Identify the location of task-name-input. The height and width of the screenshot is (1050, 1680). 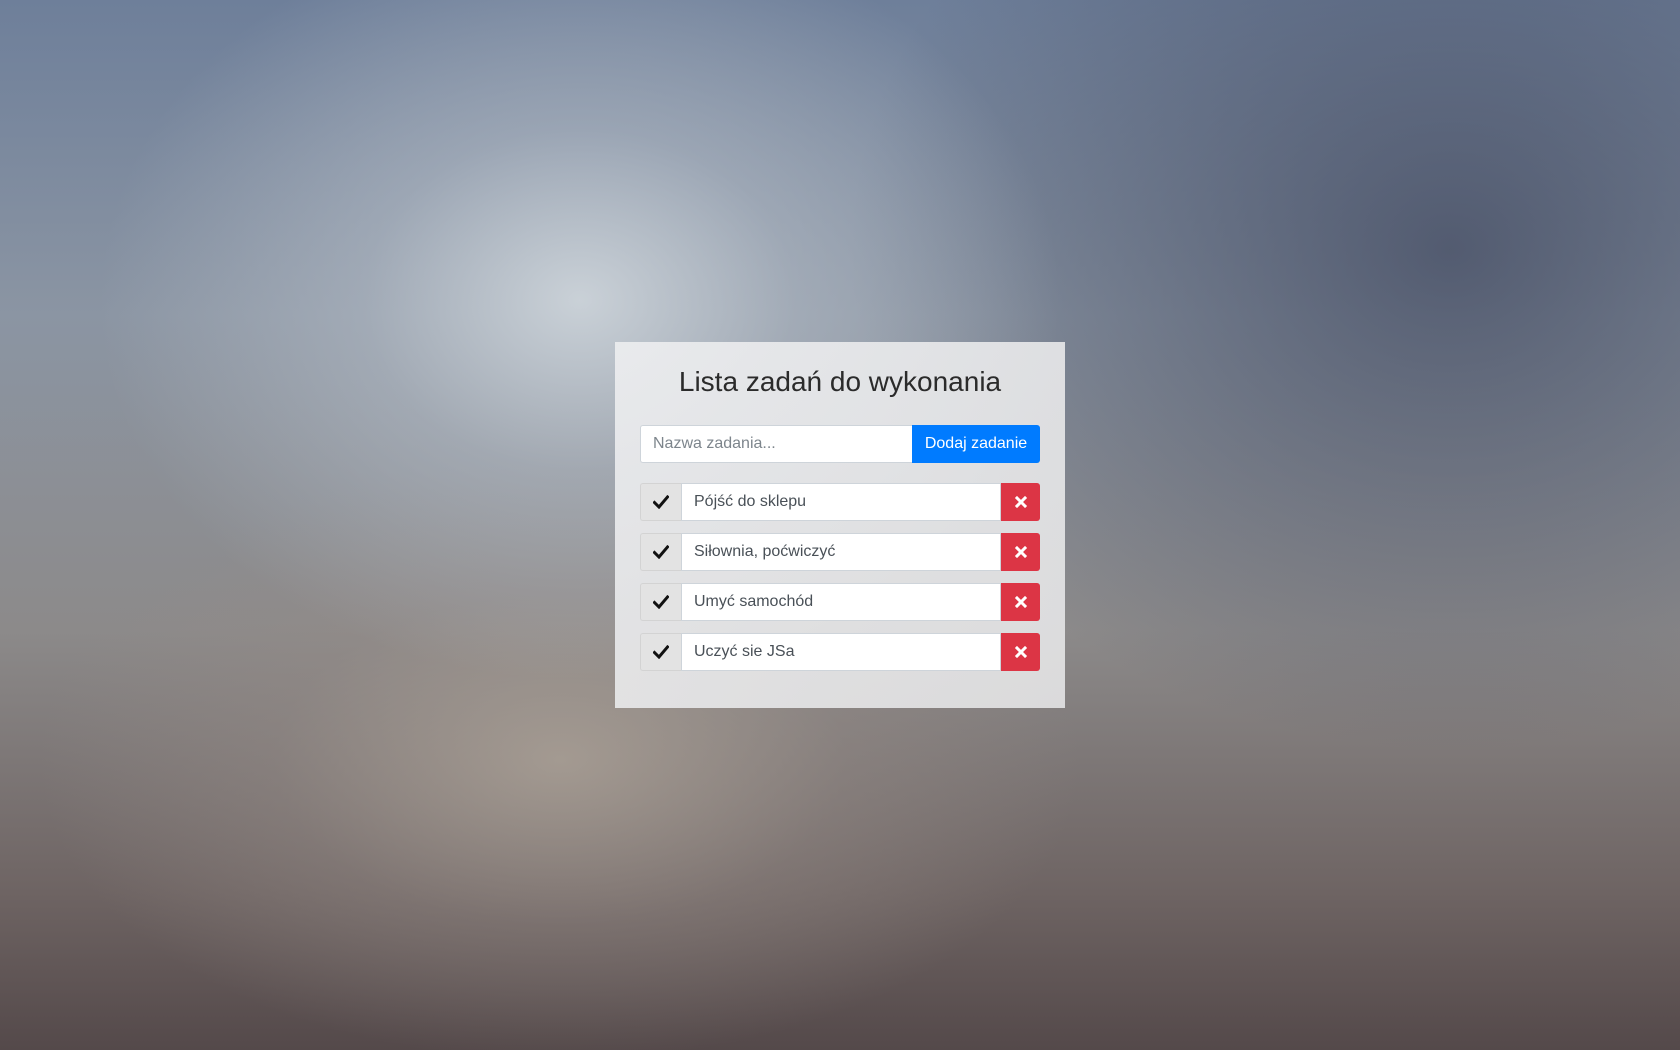
(776, 444).